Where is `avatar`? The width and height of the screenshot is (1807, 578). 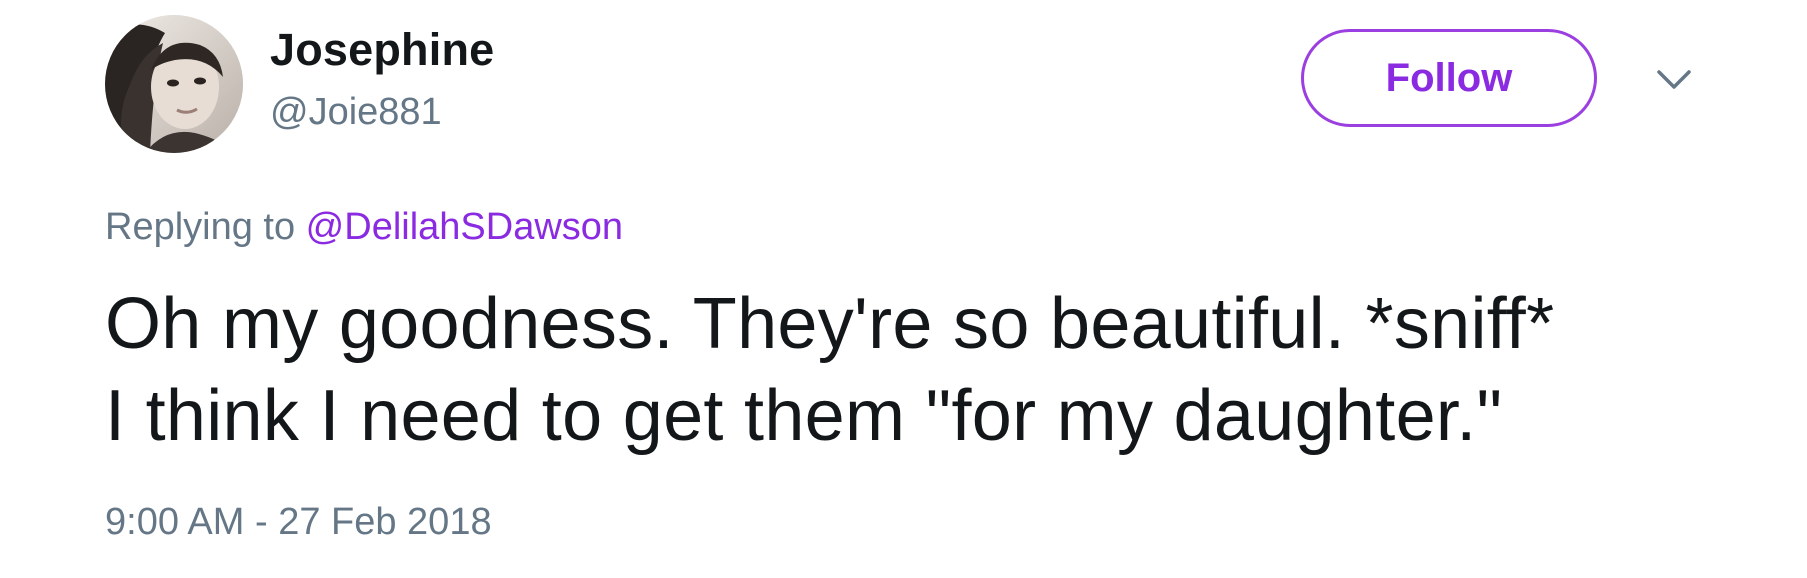
avatar is located at coordinates (174, 84).